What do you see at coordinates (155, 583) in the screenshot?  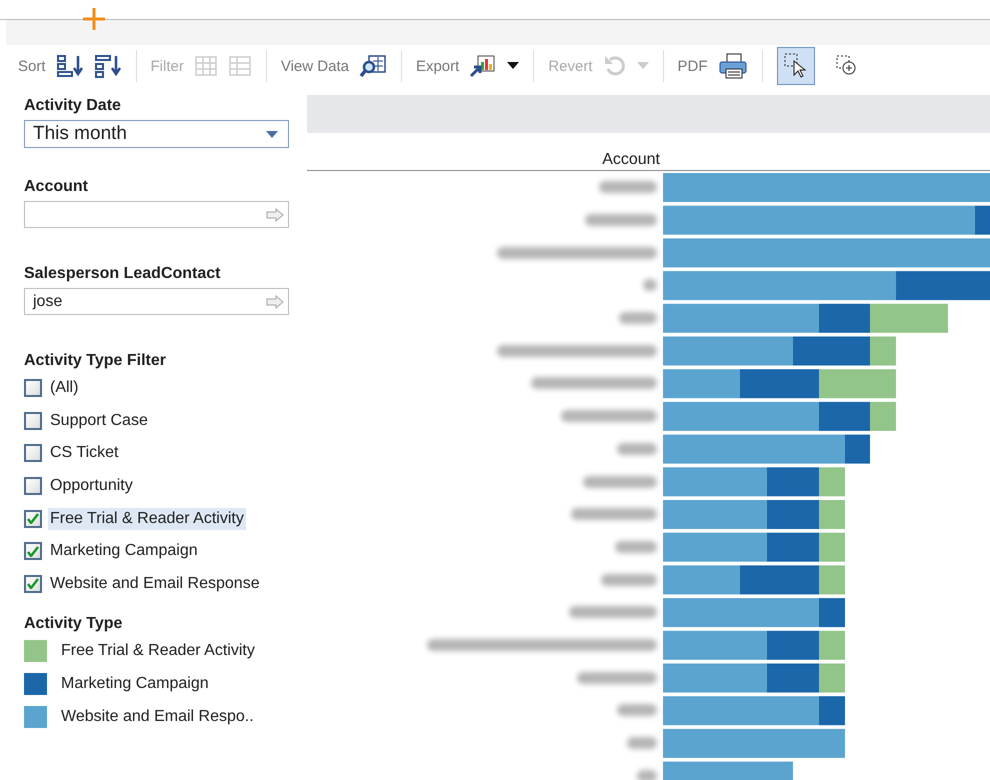 I see `checkbox-label: Website and Email Response` at bounding box center [155, 583].